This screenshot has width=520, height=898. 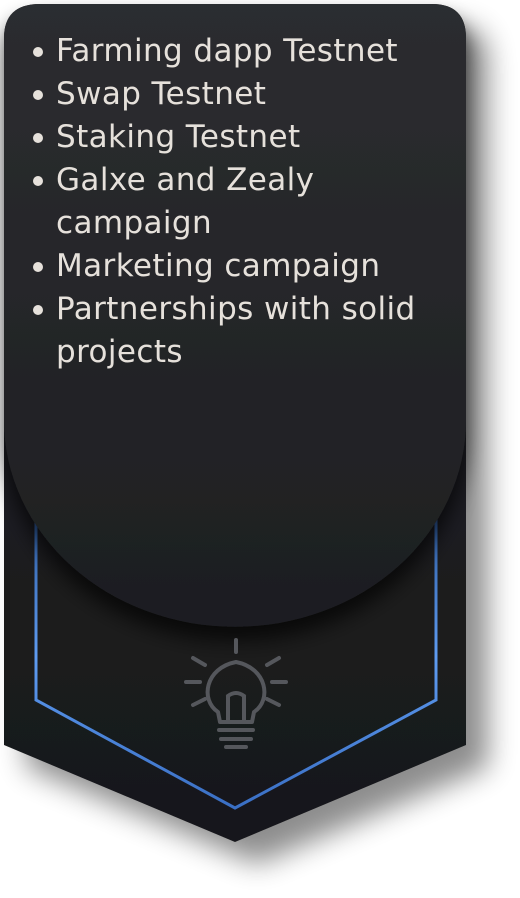 I want to click on list-item-label: Galxe and Zealy campaign, so click(x=185, y=201).